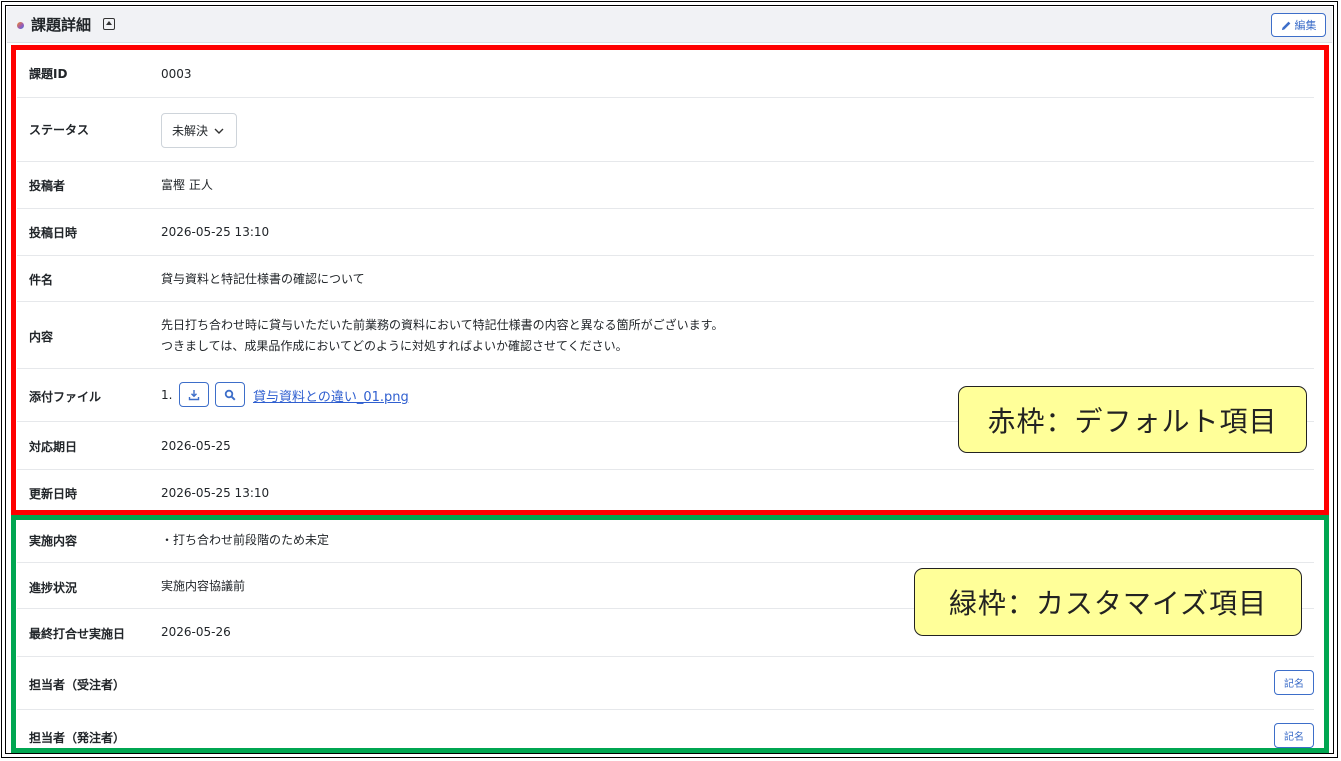  What do you see at coordinates (203, 586) in the screenshot?
I see `progress-value: 実施内容協議前` at bounding box center [203, 586].